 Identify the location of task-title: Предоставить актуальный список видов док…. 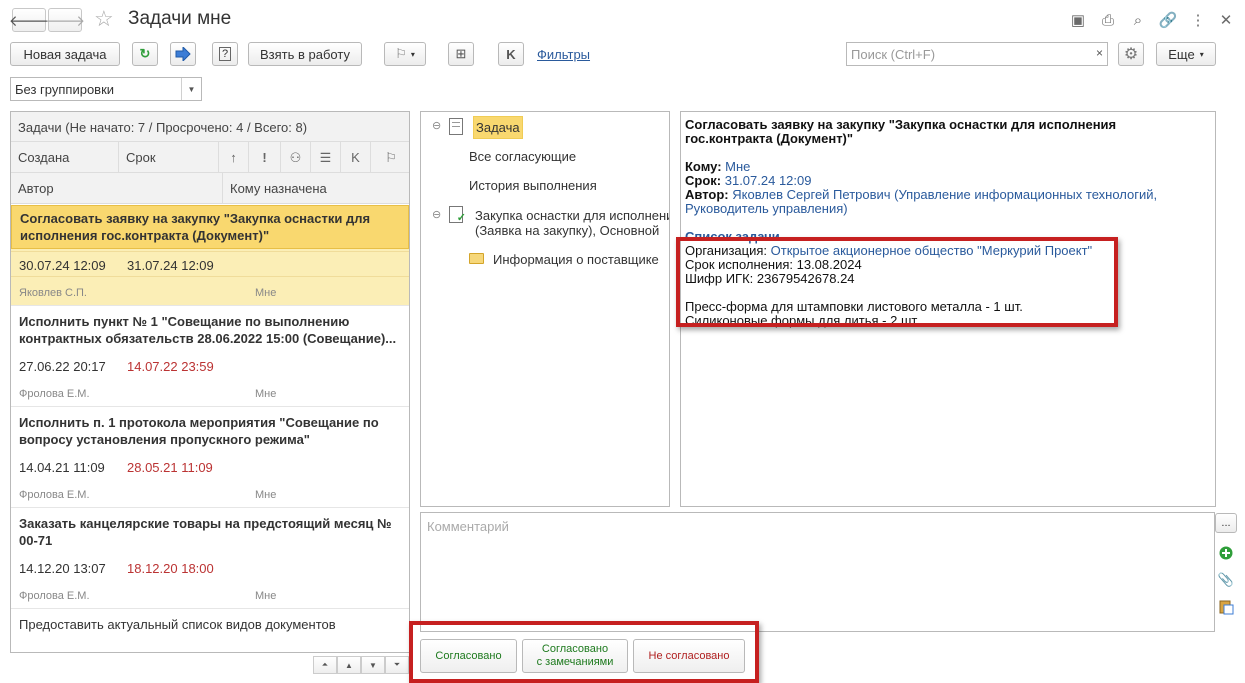
(177, 624).